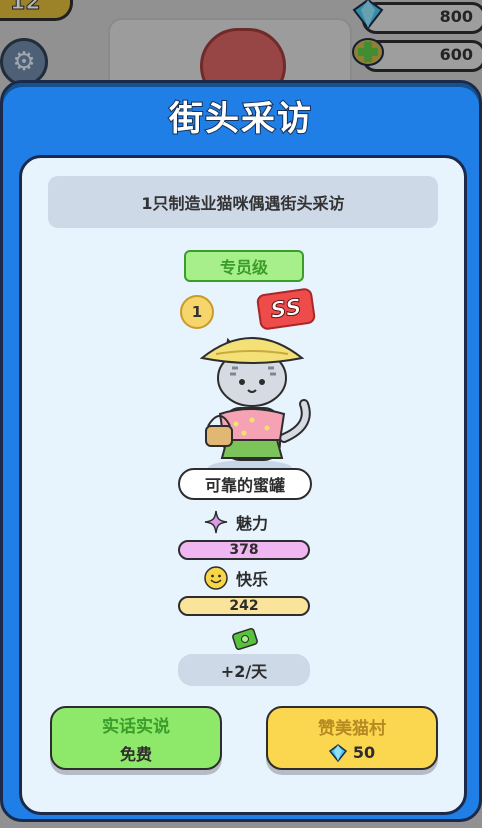 Image resolution: width=482 pixels, height=828 pixels. Describe the element at coordinates (240, 119) in the screenshot. I see `modal-title: 街头采访` at that location.